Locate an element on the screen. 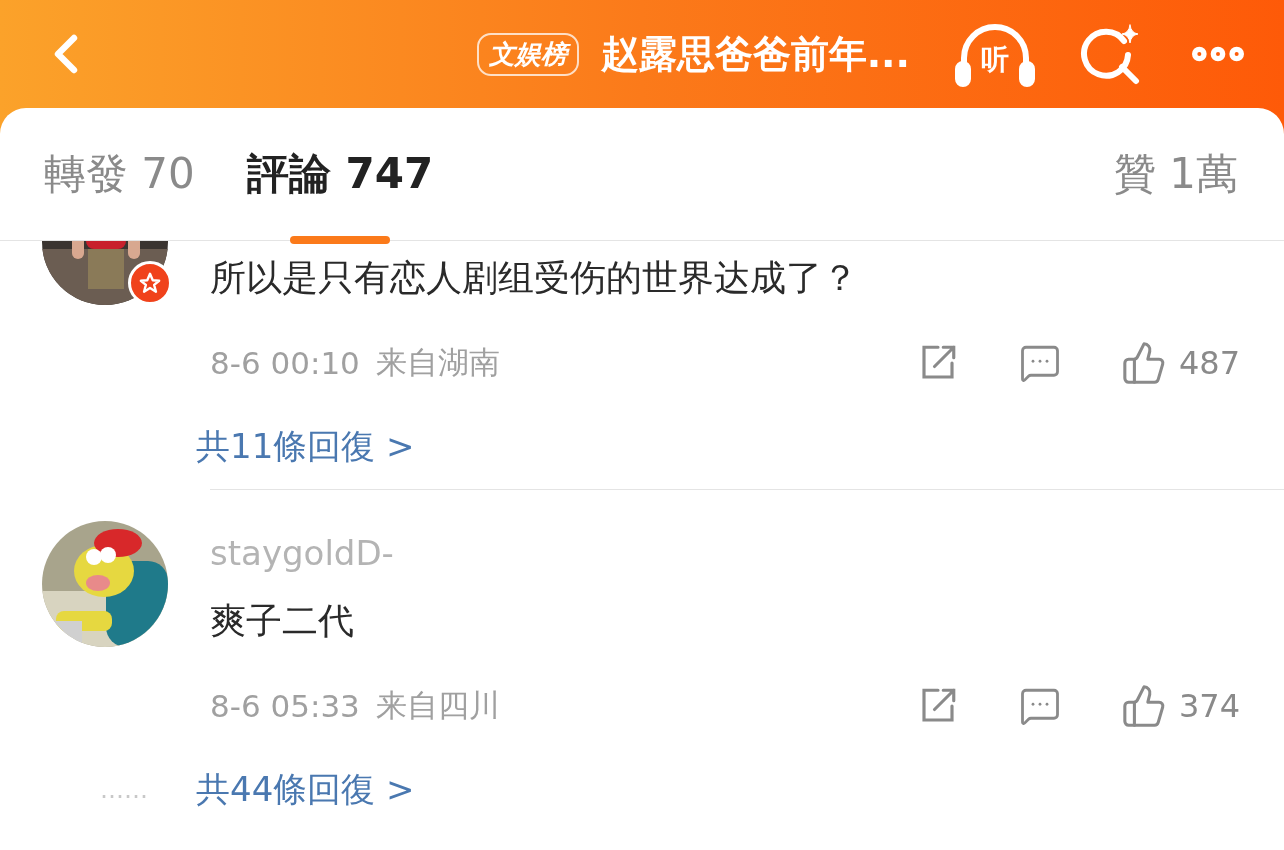 This screenshot has height=850, width=1284. username: staygoldD- is located at coordinates (747, 553).